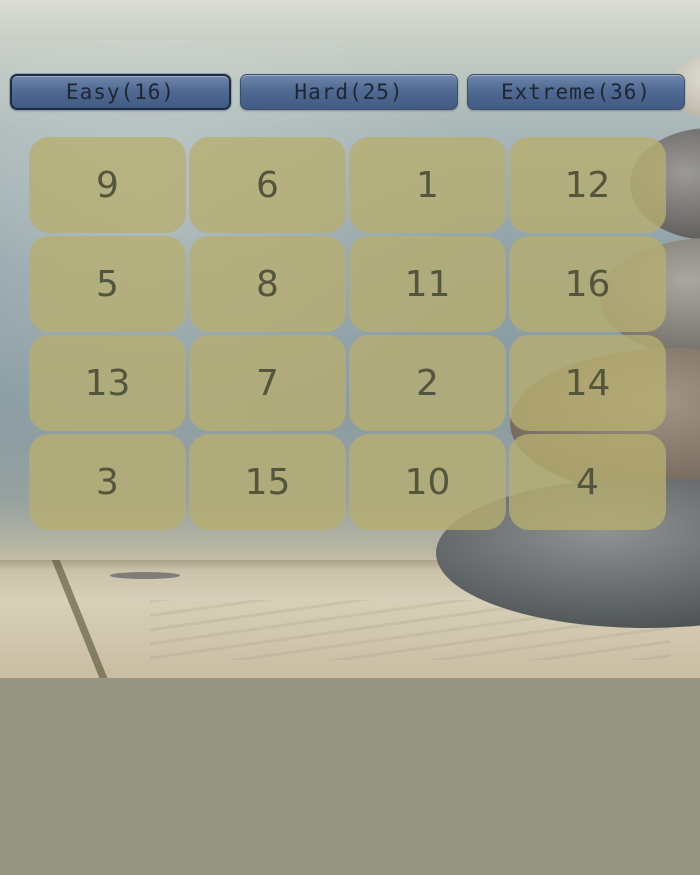 This screenshot has height=875, width=700. I want to click on wood-knot, so click(145, 575).